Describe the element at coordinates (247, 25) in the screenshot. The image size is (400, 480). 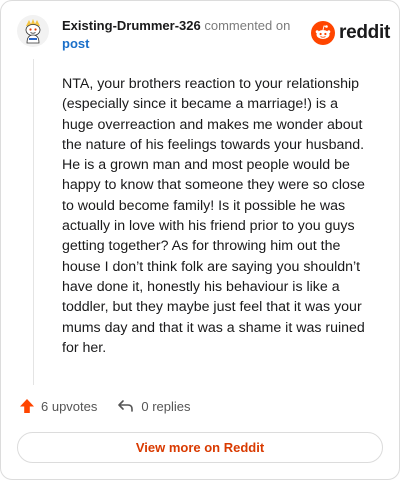
I see `commented-on-text: commented on` at that location.